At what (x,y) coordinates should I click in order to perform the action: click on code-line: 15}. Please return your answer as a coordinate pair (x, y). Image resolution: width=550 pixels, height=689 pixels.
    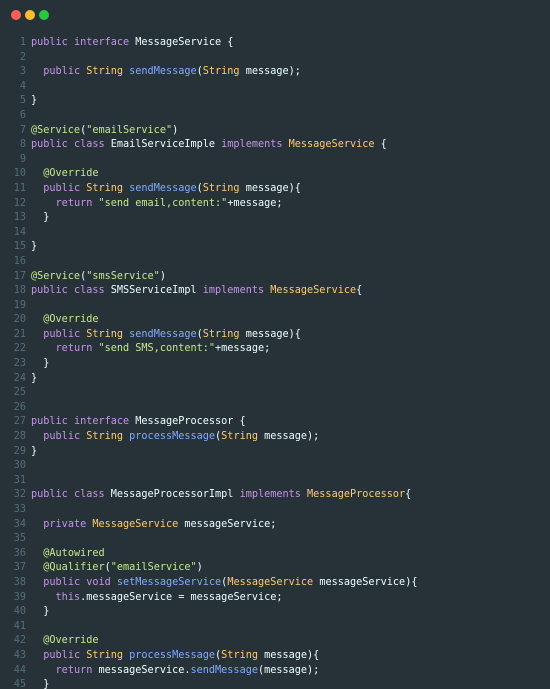
    Looking at the image, I should click on (275, 247).